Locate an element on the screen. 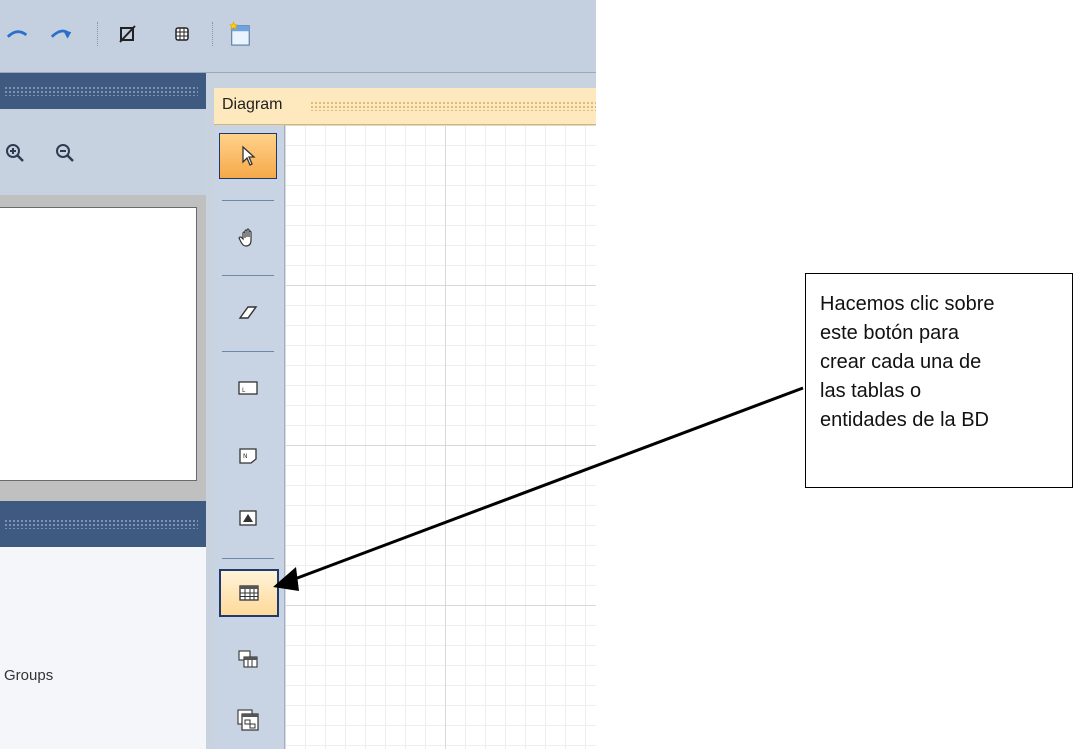  eraser-tool-button is located at coordinates (248, 313).